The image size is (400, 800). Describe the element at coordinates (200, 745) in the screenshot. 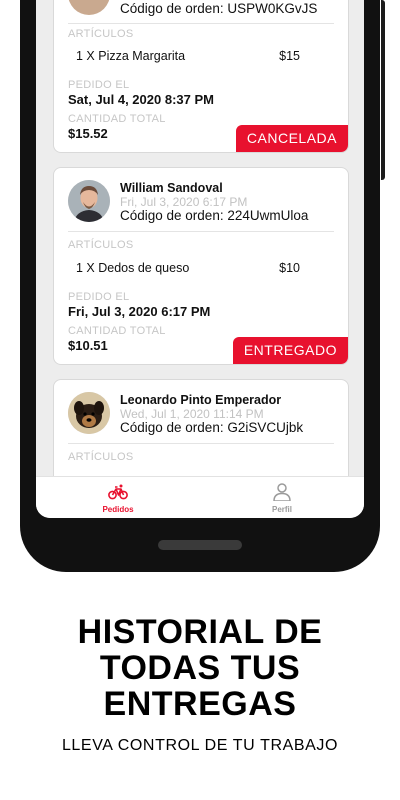

I see `promo-subline: LLEVA CONTROL DE TU TRABAJO` at that location.